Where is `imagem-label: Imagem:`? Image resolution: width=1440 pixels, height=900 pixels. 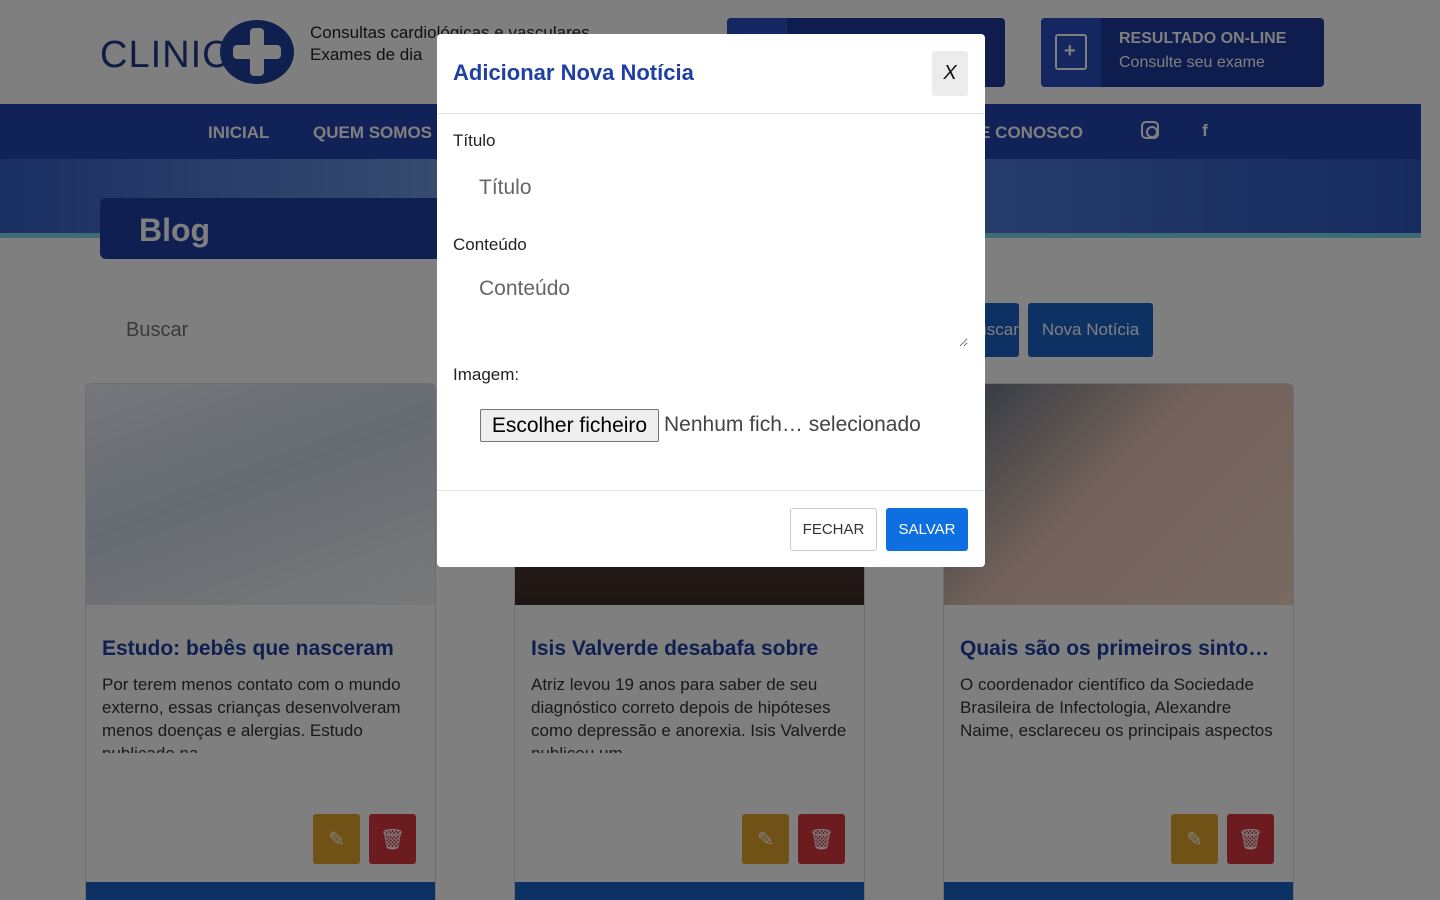
imagem-label: Imagem: is located at coordinates (486, 374).